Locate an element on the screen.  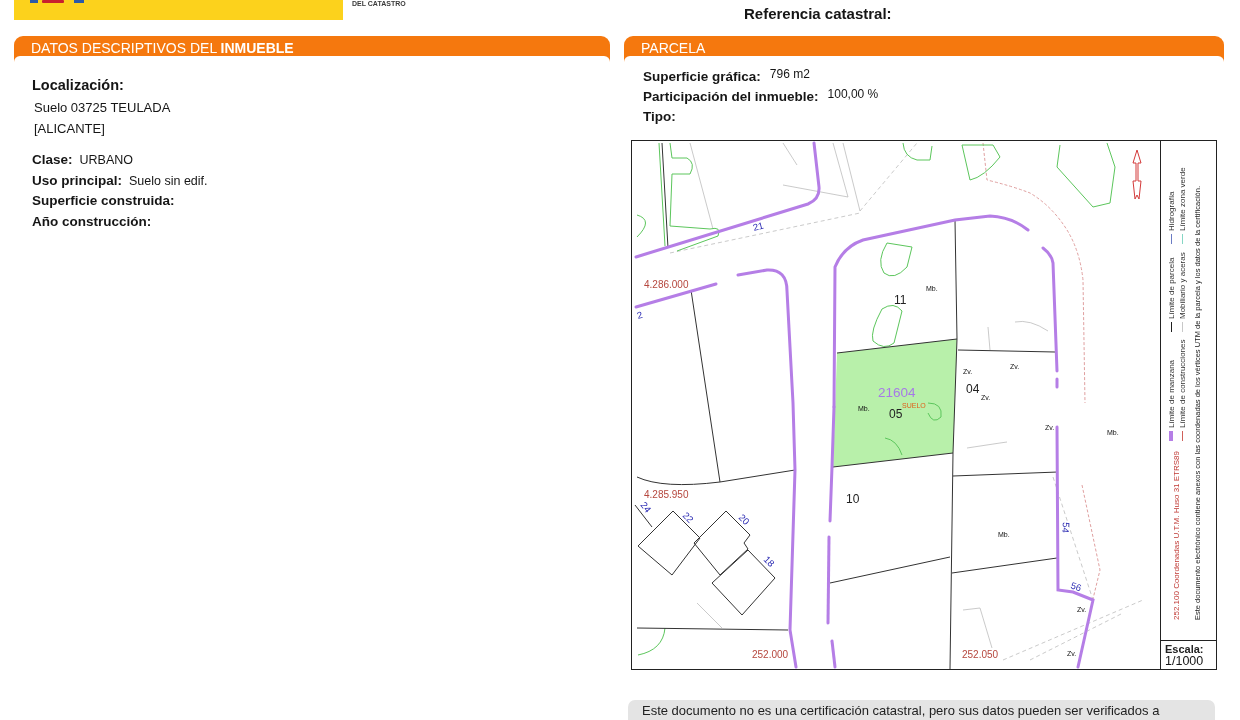
field-value: 100,00 % is located at coordinates (853, 94).